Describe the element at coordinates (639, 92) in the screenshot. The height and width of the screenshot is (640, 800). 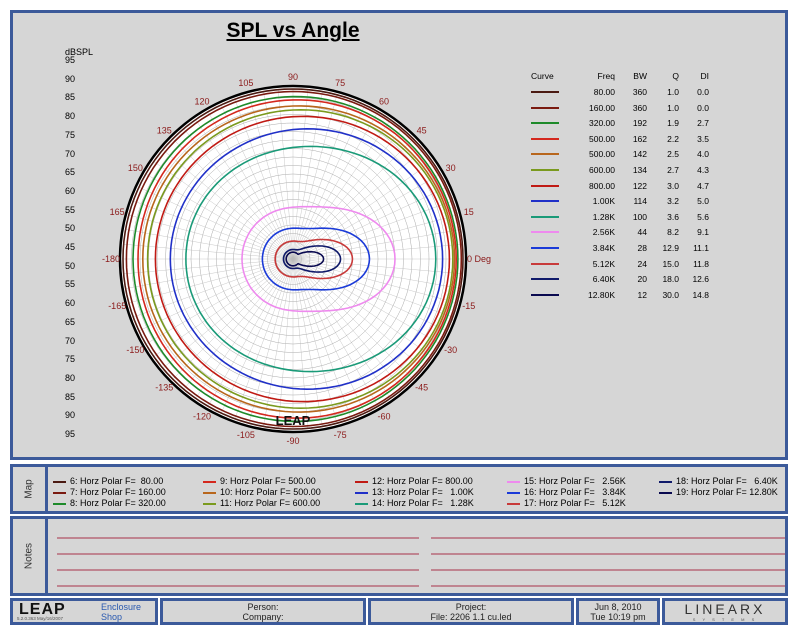
I see `curve-table-cell: 360` at that location.